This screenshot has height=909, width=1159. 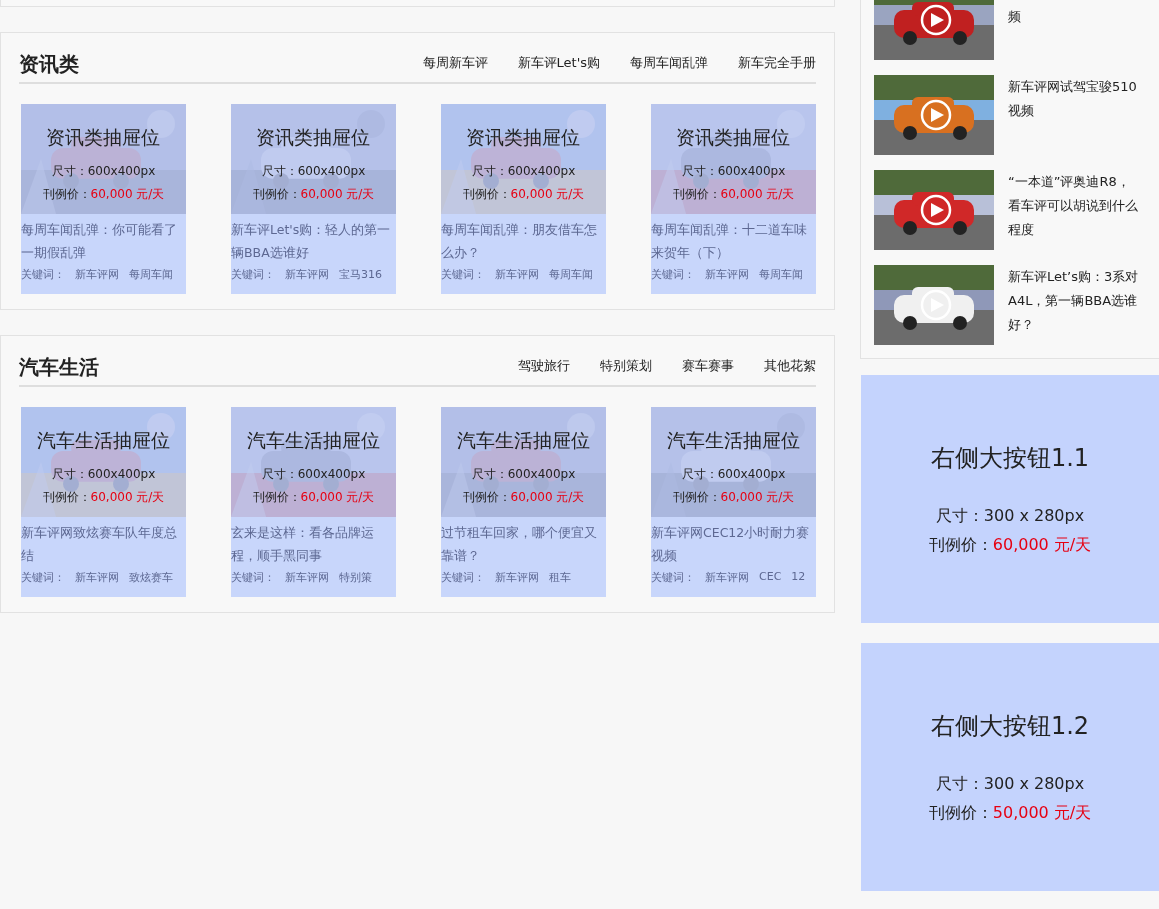 I want to click on category-link: 每周车闻乱弹, so click(x=669, y=63).